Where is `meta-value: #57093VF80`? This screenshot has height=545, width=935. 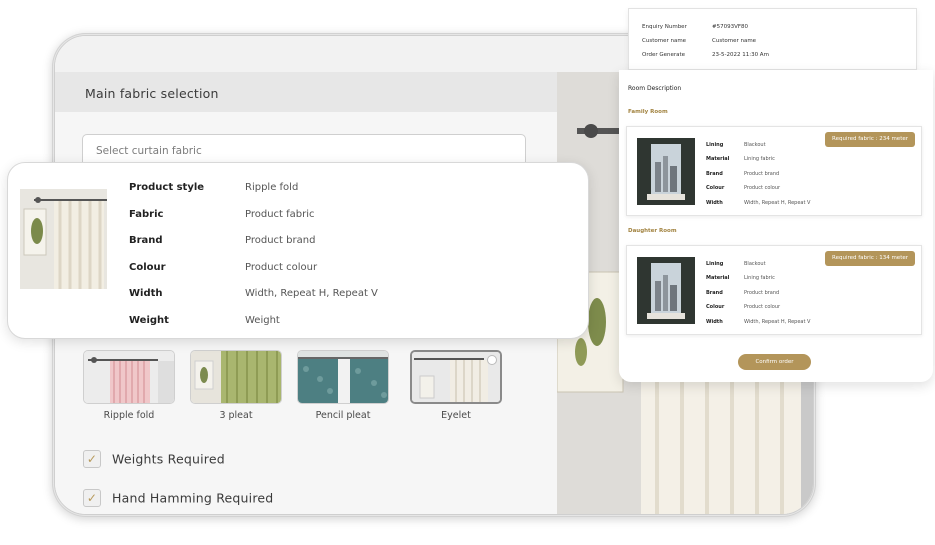 meta-value: #57093VF80 is located at coordinates (730, 27).